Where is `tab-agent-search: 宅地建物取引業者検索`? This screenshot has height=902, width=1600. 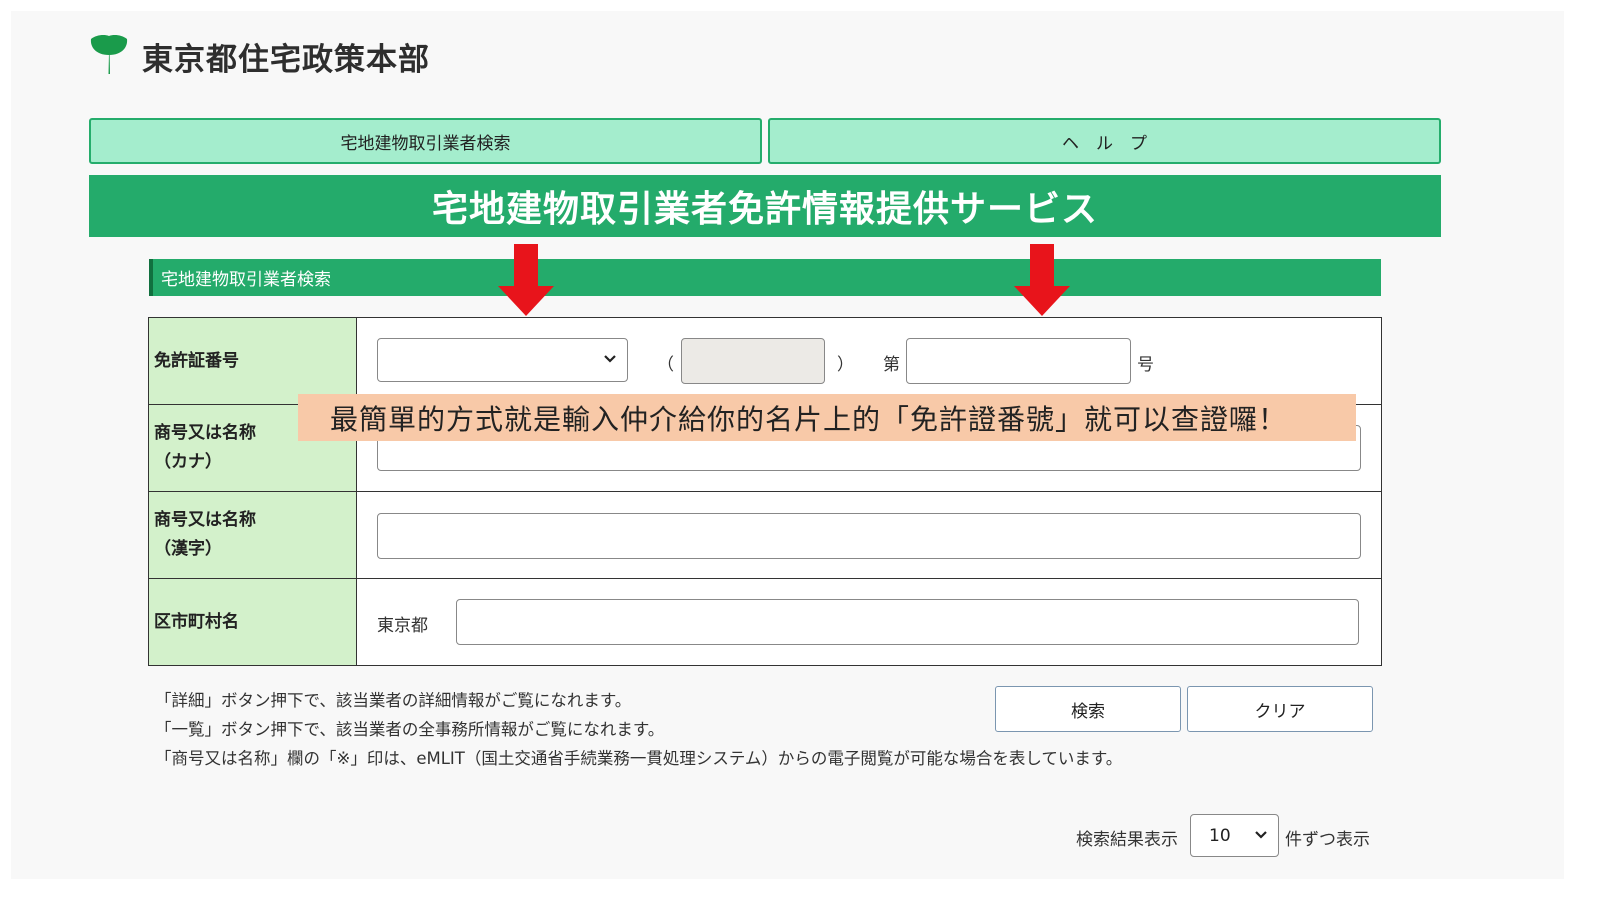 tab-agent-search: 宅地建物取引業者検索 is located at coordinates (425, 141).